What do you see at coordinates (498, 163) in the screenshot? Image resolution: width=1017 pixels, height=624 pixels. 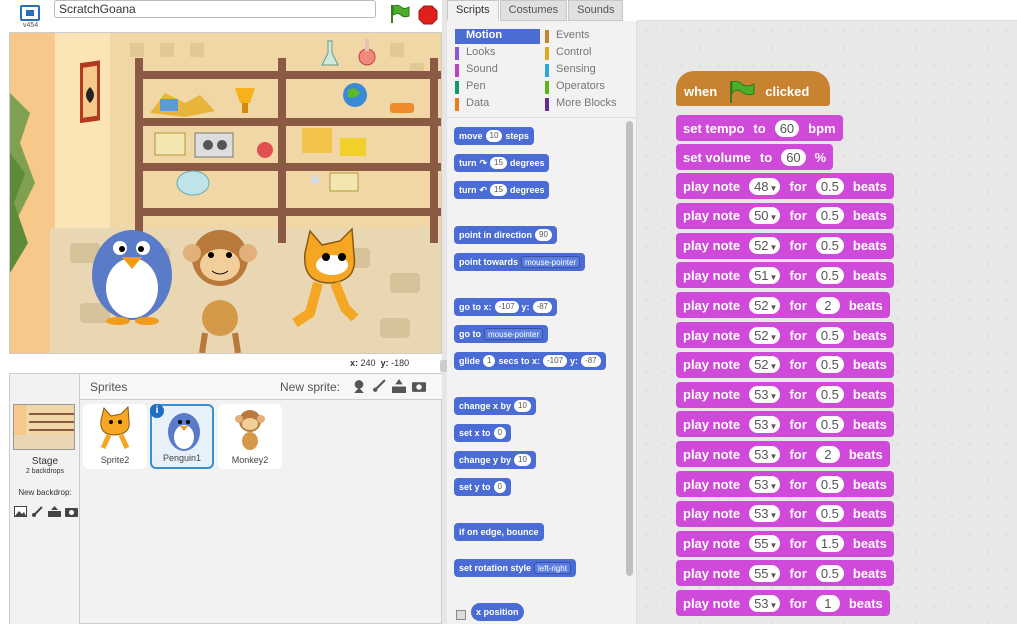 I see `block-input: 15` at bounding box center [498, 163].